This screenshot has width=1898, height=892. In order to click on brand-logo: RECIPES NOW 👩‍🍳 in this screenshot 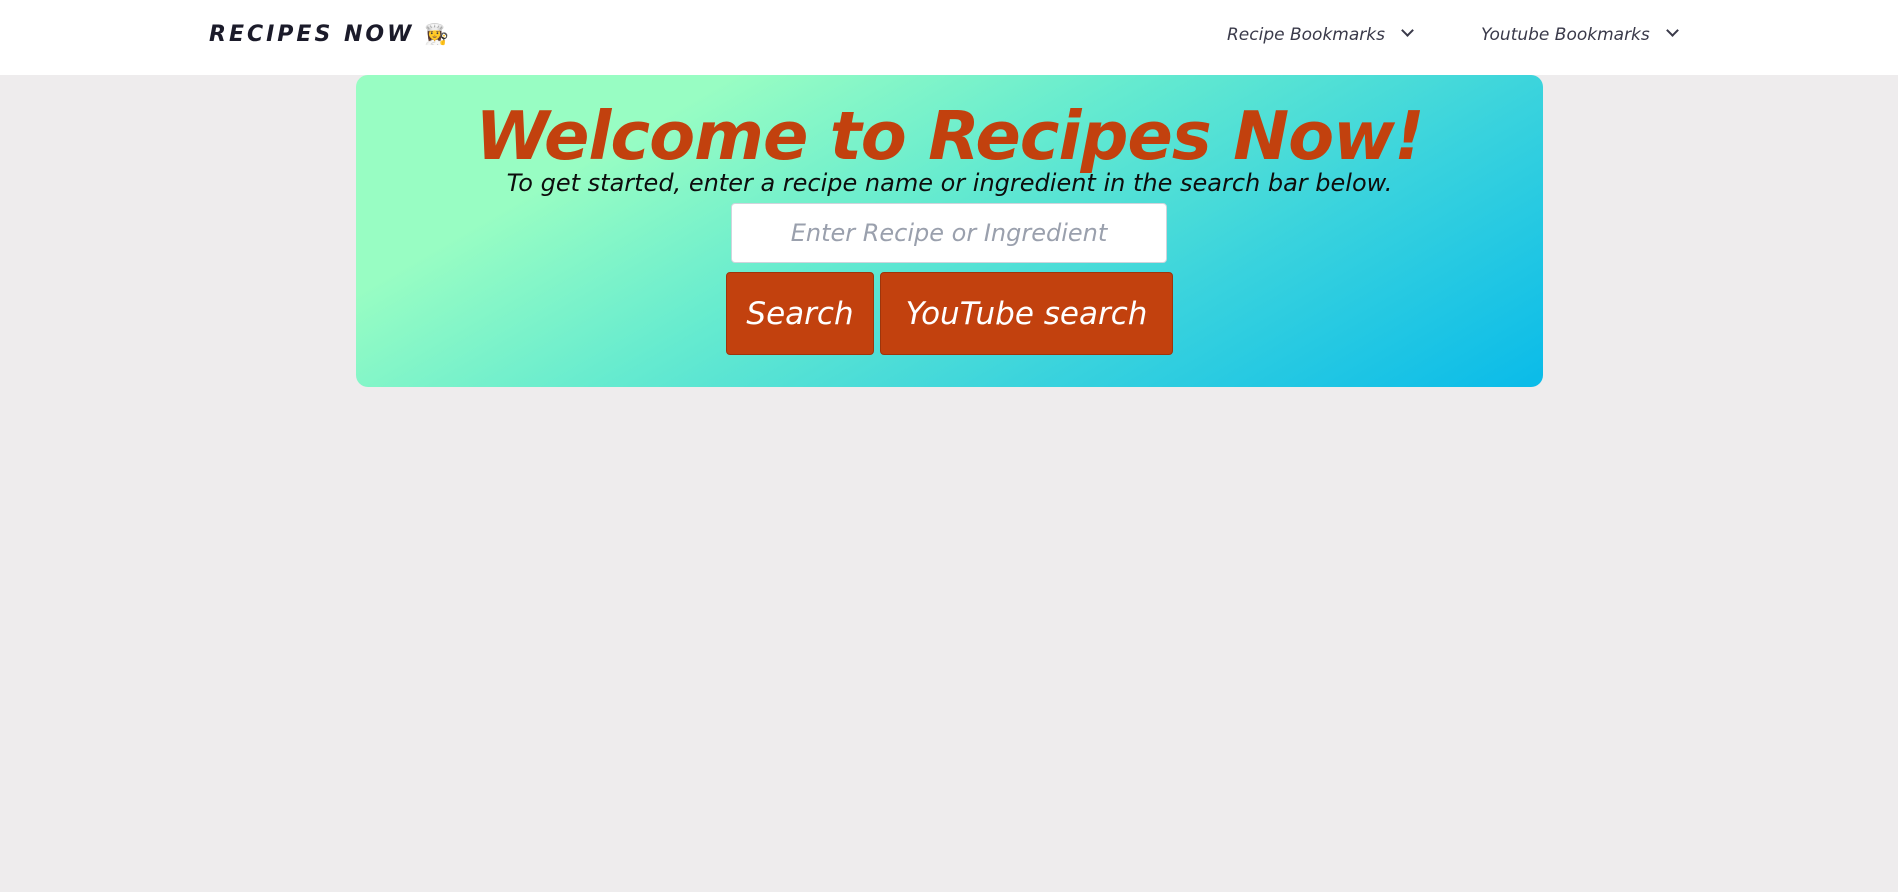, I will do `click(329, 34)`.